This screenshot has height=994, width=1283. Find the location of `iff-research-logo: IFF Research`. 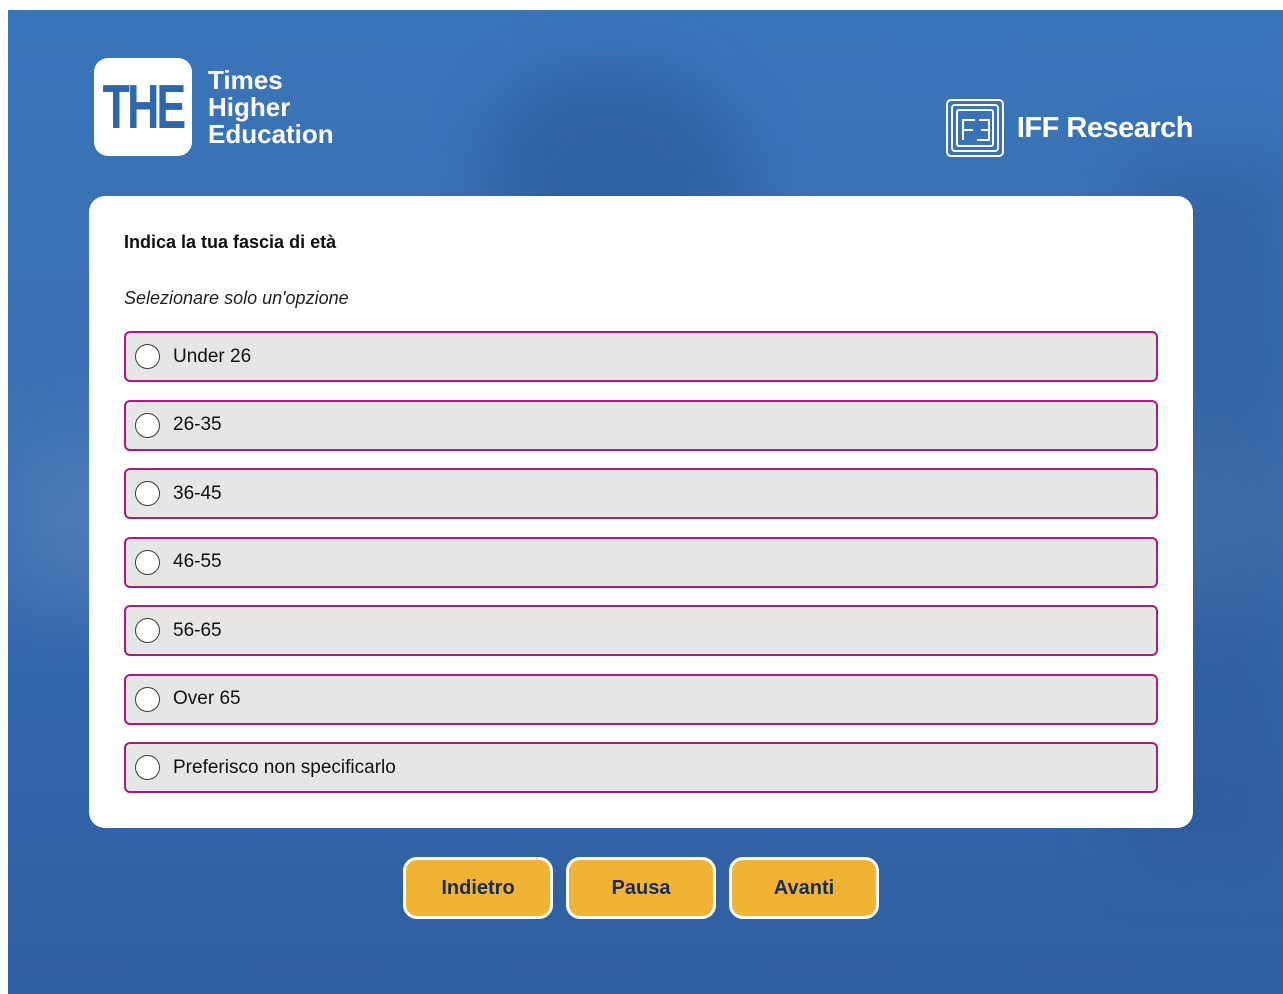

iff-research-logo: IFF Research is located at coordinates (1068, 128).